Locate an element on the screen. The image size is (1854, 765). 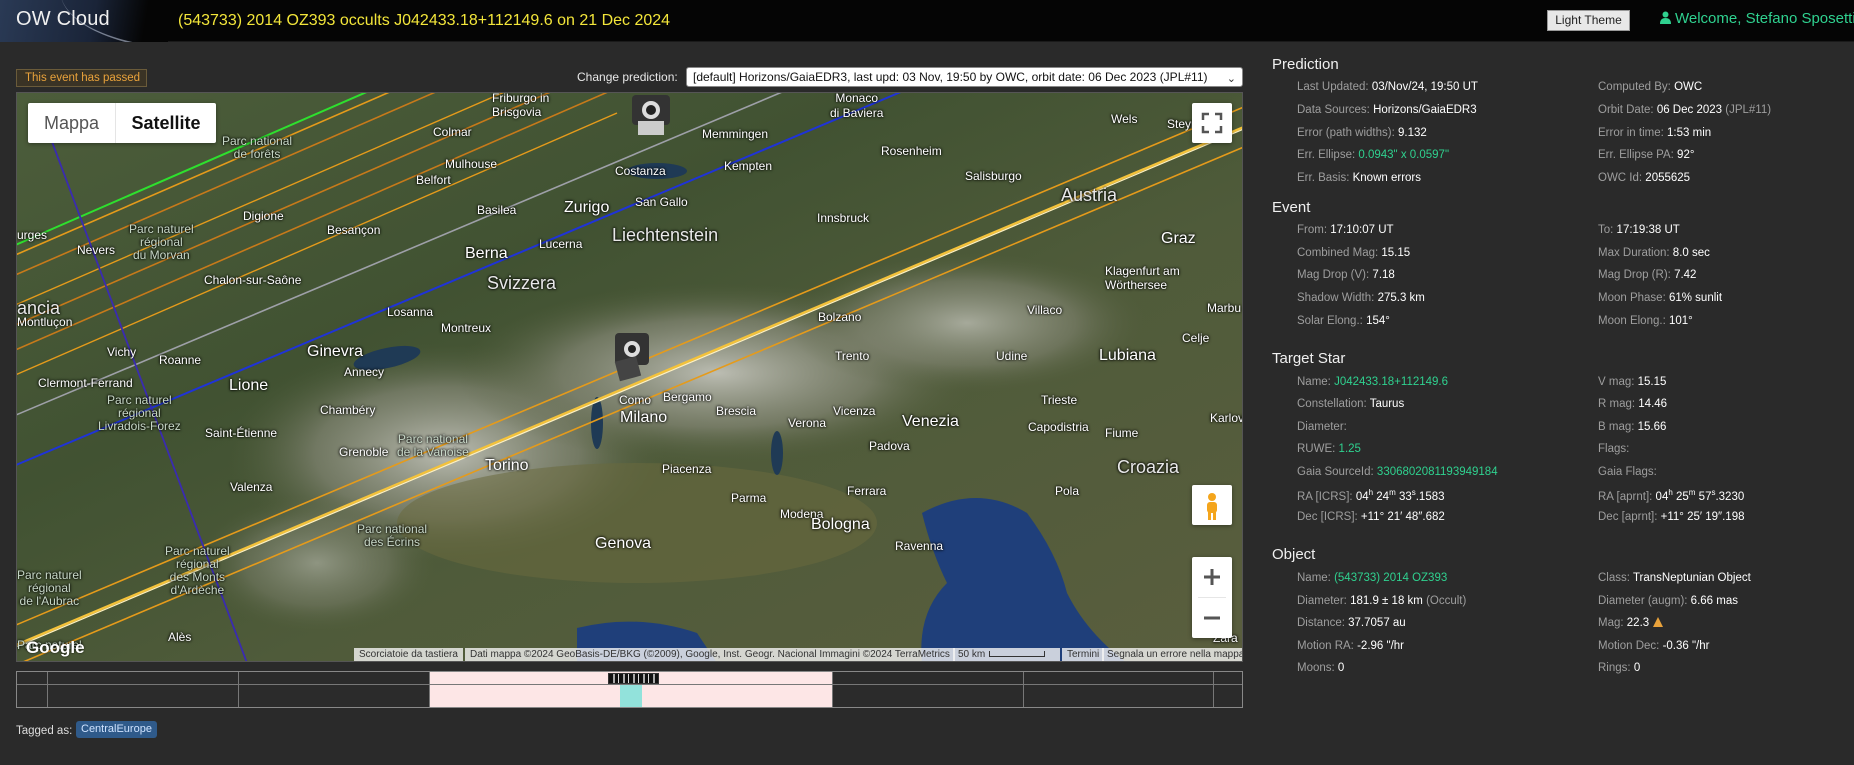
star-name-row: Name: J042433.18+112149.6 is located at coordinates (1372, 382).